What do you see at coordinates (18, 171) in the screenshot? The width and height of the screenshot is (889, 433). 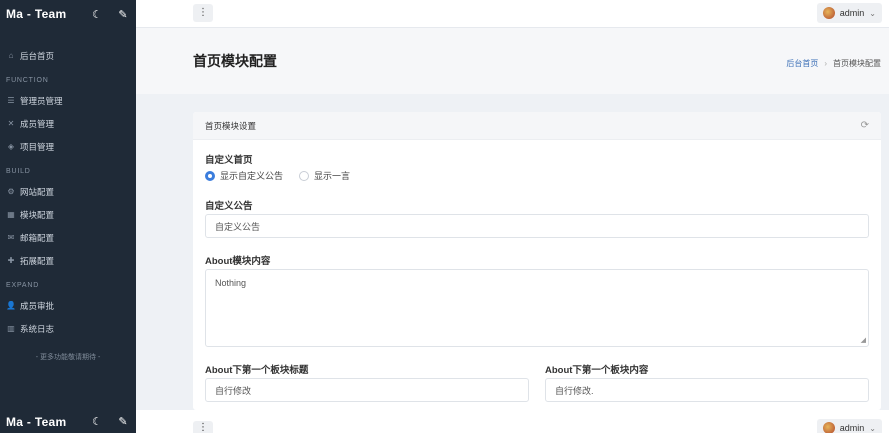 I see `section-heading-build: BUILD` at bounding box center [18, 171].